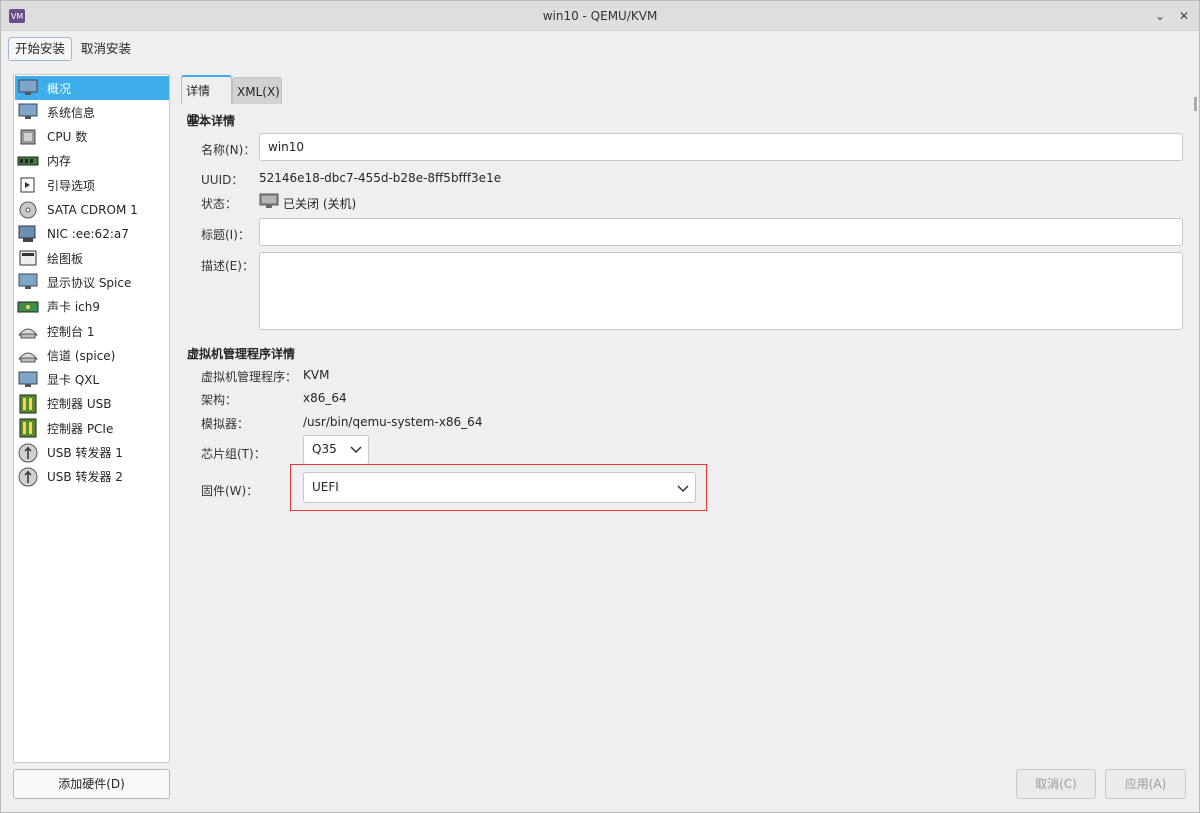  What do you see at coordinates (28, 137) in the screenshot?
I see `cpu-chip-icon` at bounding box center [28, 137].